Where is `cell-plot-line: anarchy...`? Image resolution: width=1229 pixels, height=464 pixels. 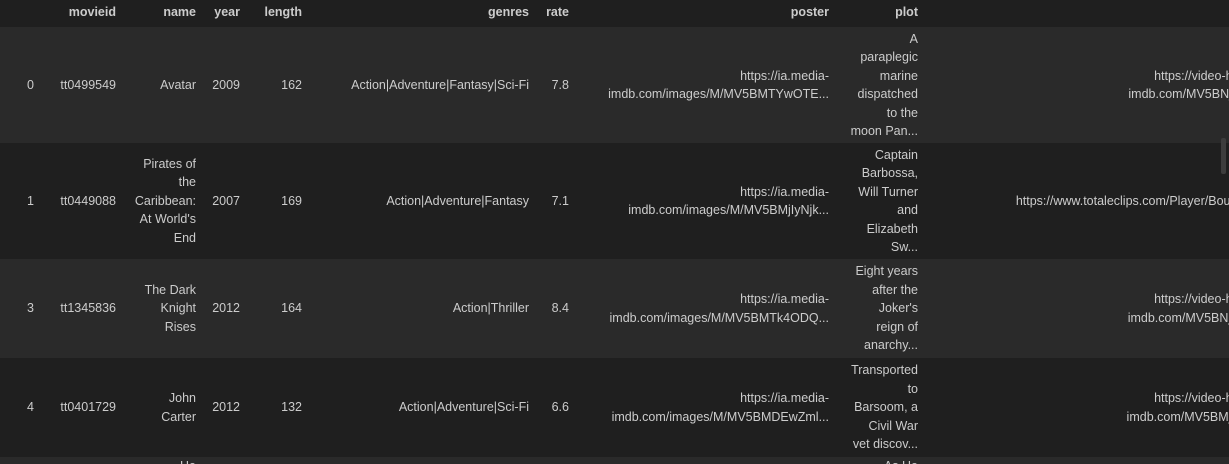
cell-plot-line: anarchy... is located at coordinates (891, 345).